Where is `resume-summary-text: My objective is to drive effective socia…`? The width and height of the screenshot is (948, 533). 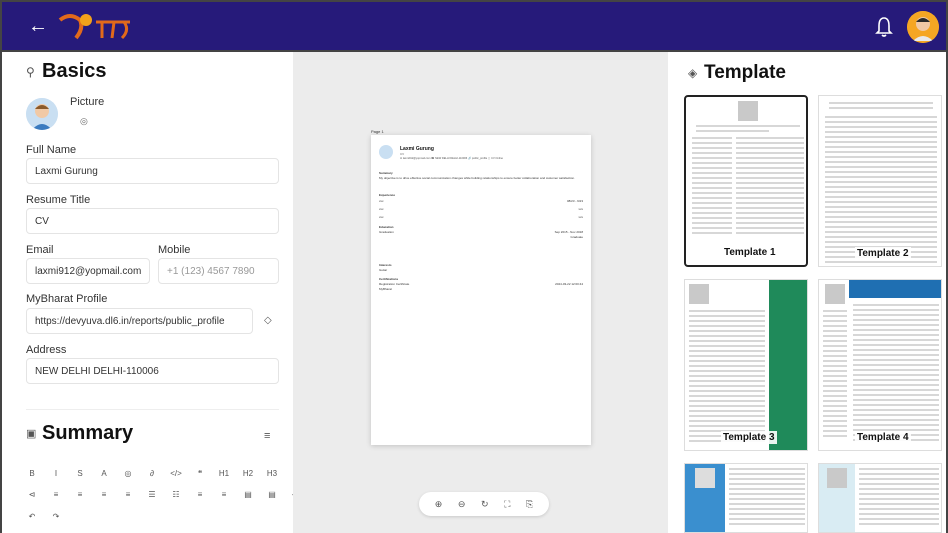
resume-summary-text: My objective is to drive effective socia… is located at coordinates (477, 178).